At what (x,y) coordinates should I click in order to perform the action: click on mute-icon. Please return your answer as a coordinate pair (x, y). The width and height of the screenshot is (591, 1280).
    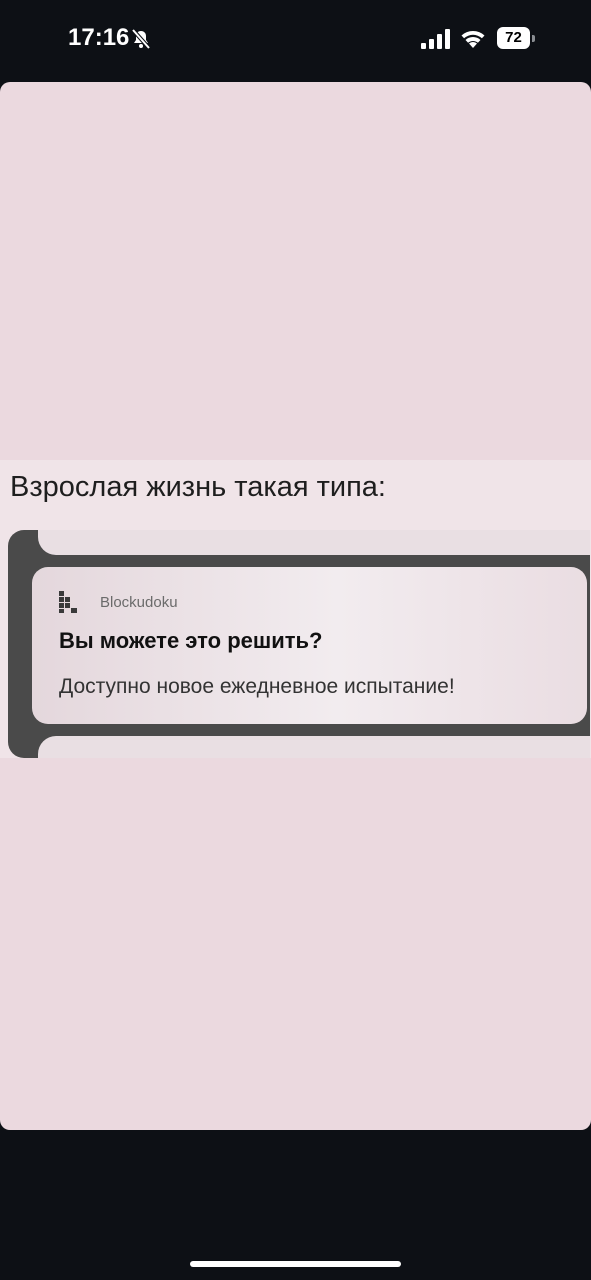
    Looking at the image, I should click on (141, 39).